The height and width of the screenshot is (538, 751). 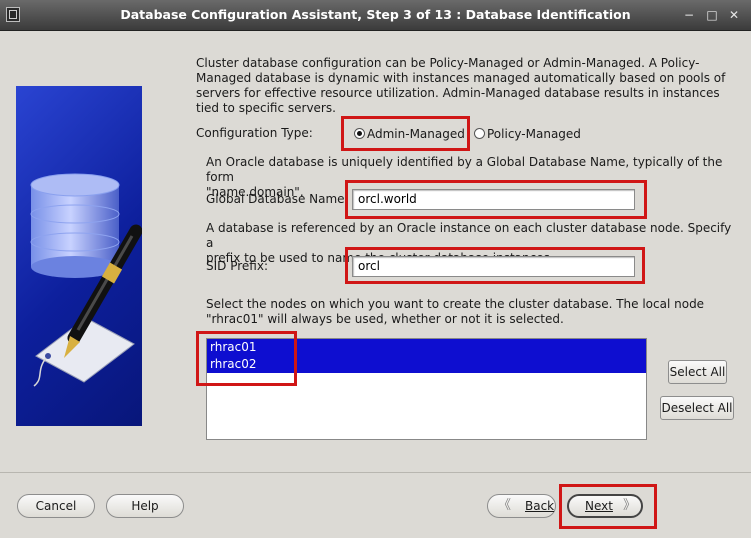 I want to click on policy-managed-label: Policy-Managed, so click(x=534, y=134).